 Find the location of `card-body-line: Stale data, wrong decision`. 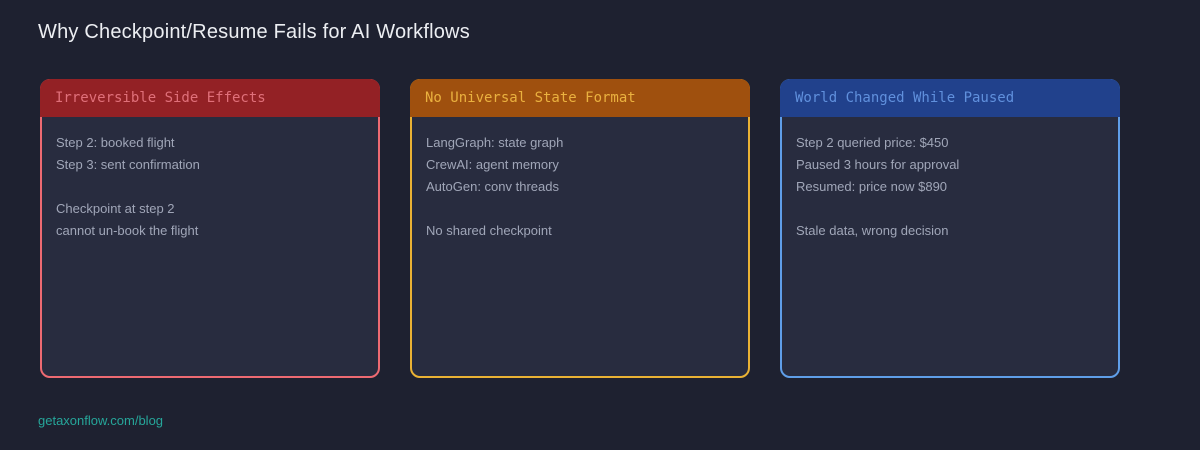

card-body-line: Stale data, wrong decision is located at coordinates (872, 230).